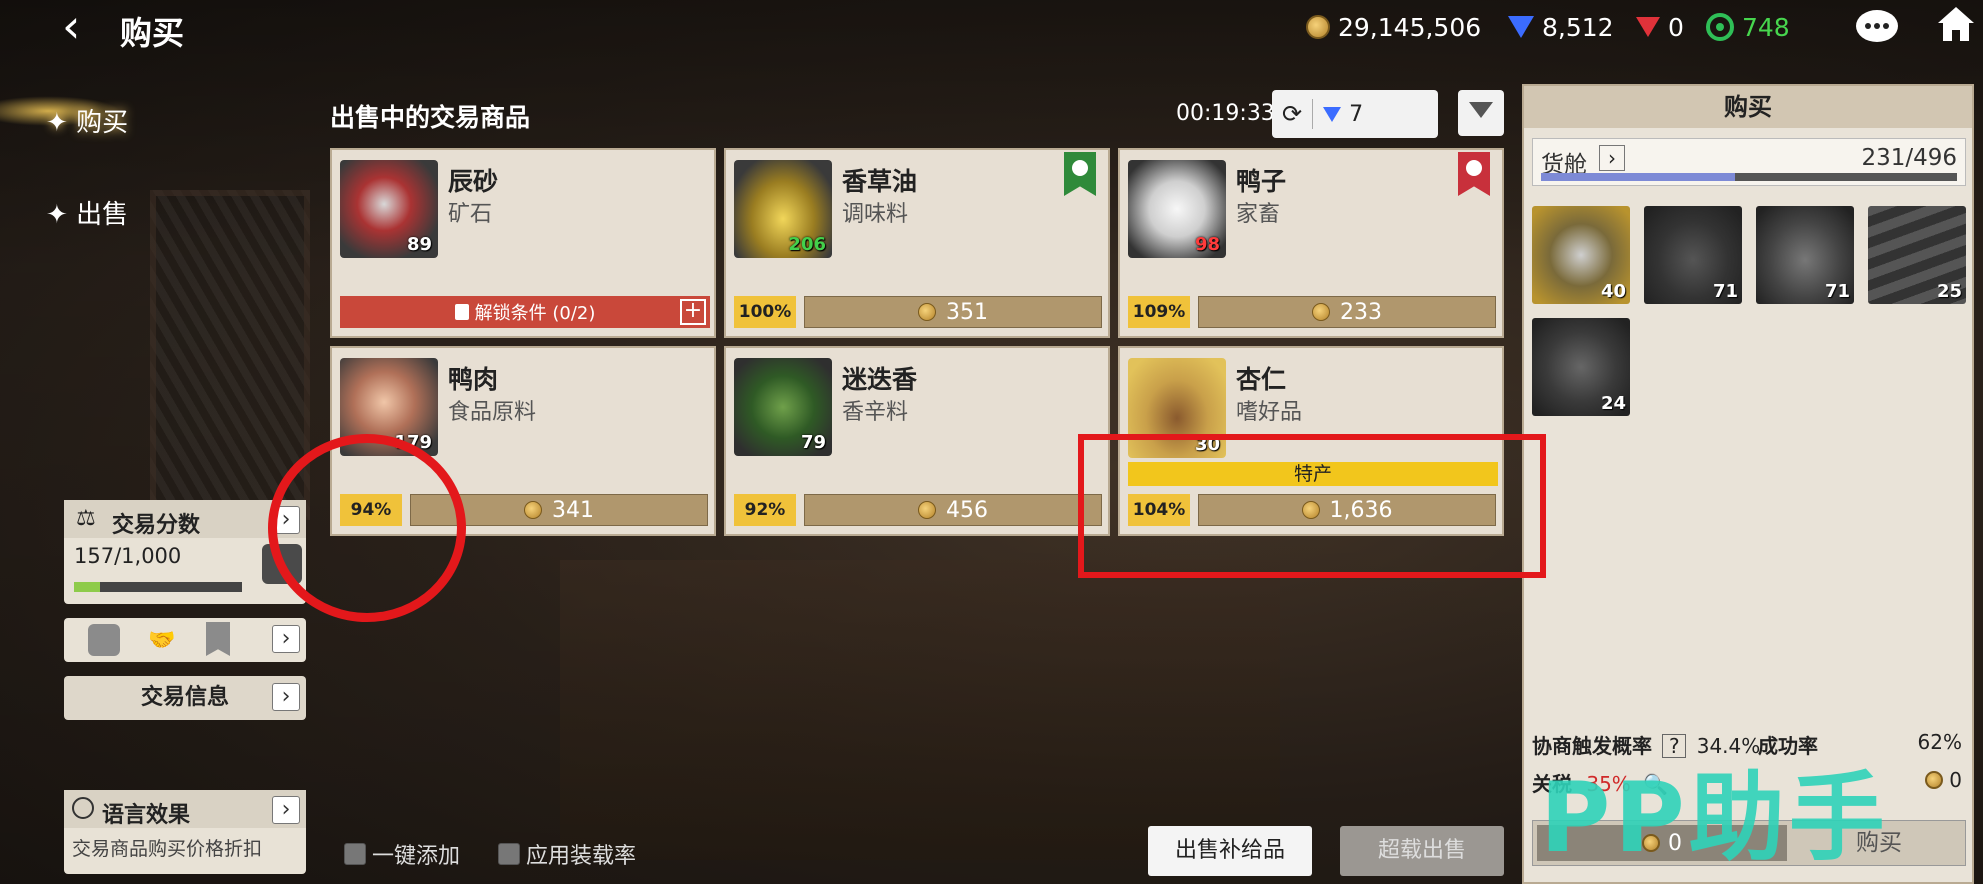 The height and width of the screenshot is (884, 1983). I want to click on cargo-slot-stones: 24, so click(1581, 367).